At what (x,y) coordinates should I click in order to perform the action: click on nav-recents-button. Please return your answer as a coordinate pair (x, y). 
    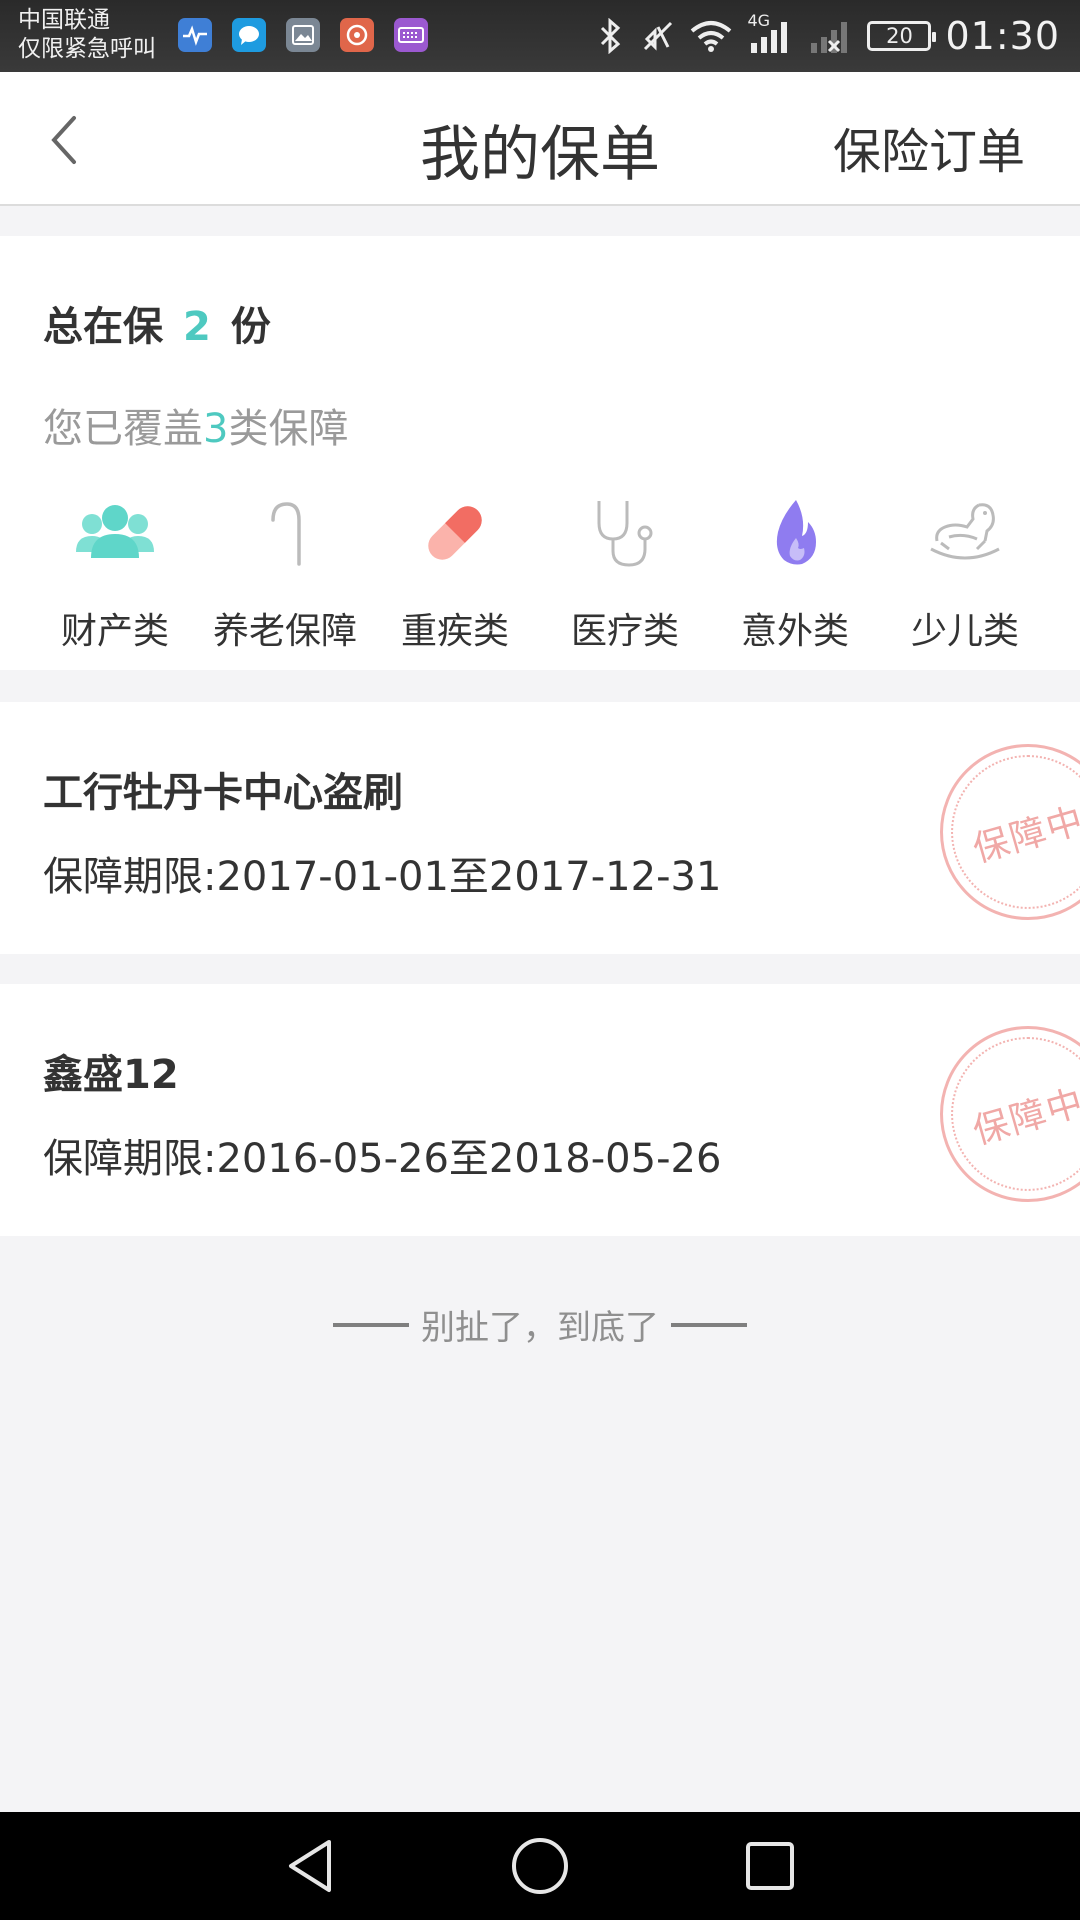
    Looking at the image, I should click on (770, 1866).